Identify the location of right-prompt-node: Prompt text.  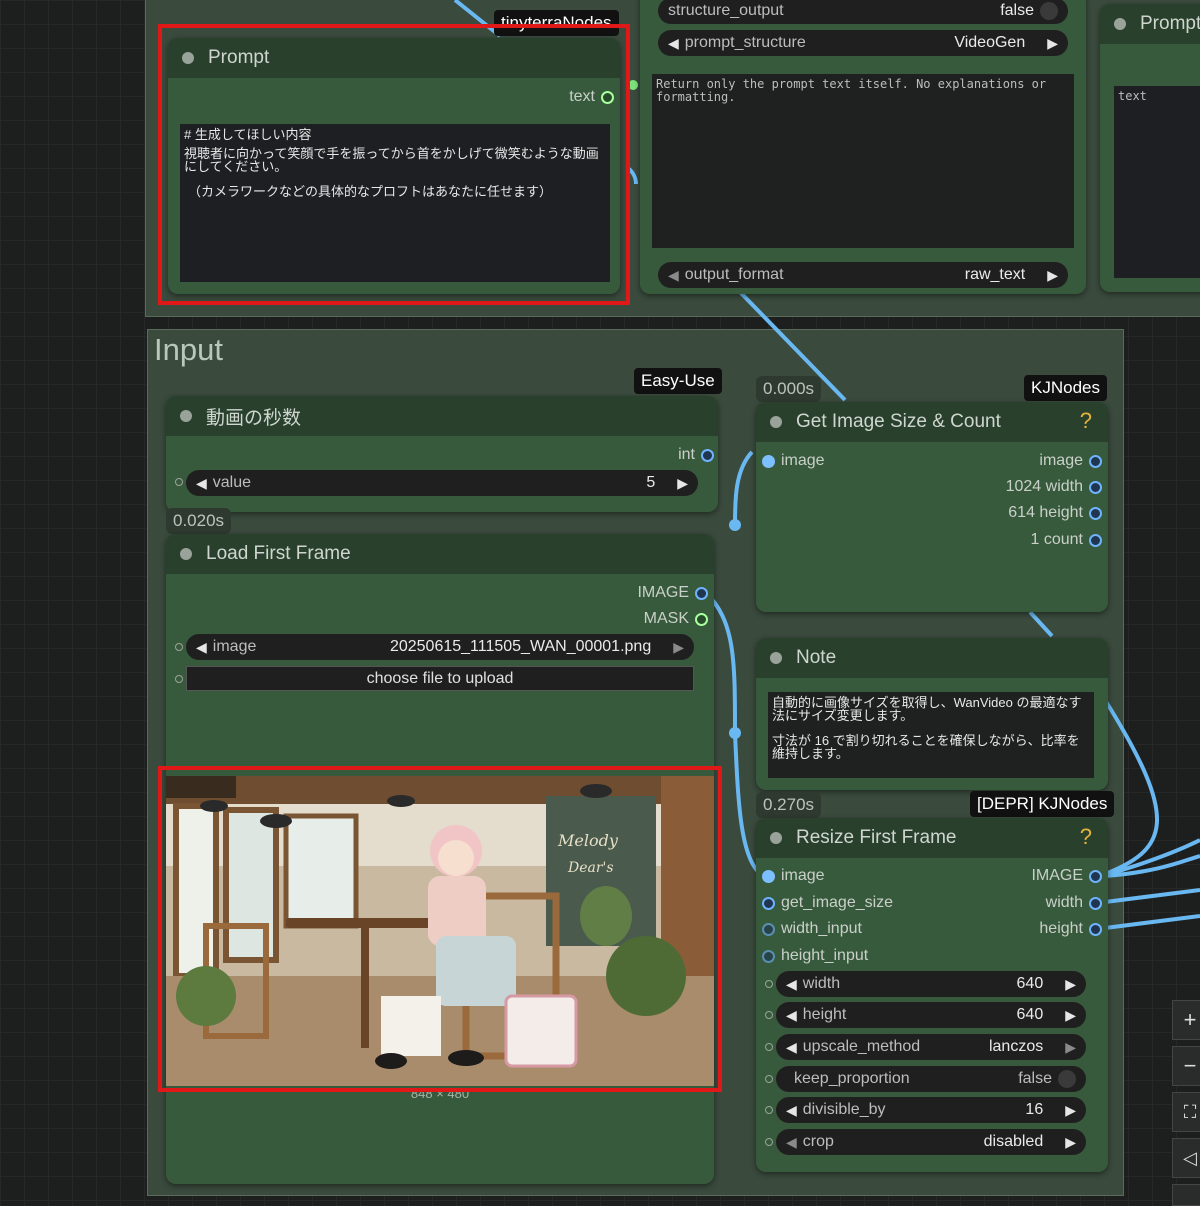
(1150, 148).